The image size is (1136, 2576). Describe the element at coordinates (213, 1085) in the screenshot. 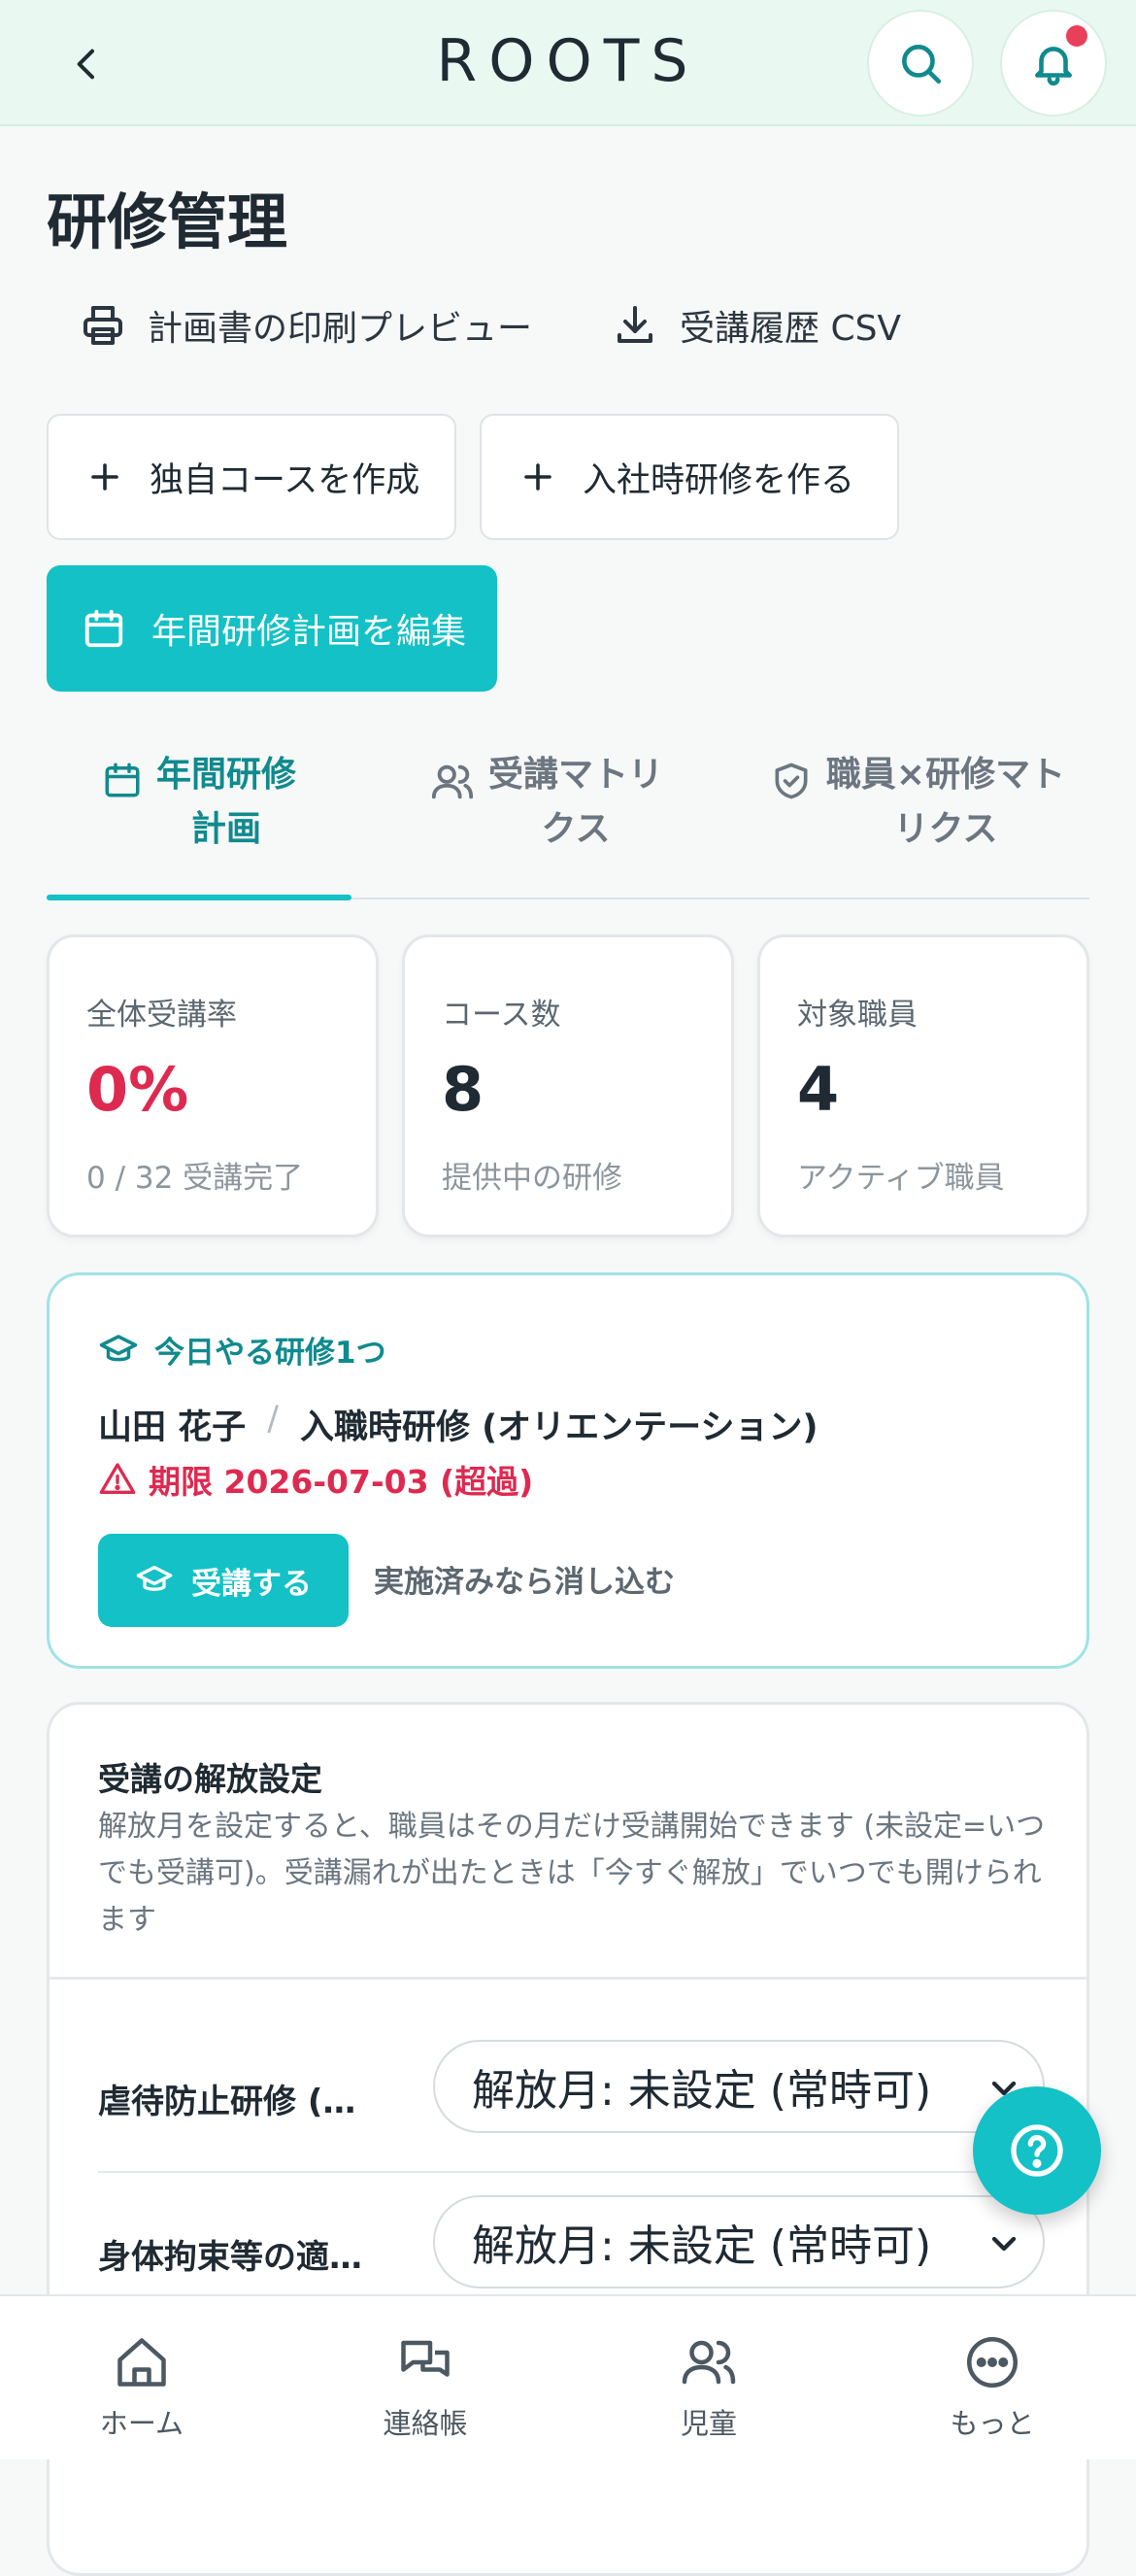

I see `stat-card-completion-rate: 全体受講率 0% 0 / 32 受講完了` at that location.